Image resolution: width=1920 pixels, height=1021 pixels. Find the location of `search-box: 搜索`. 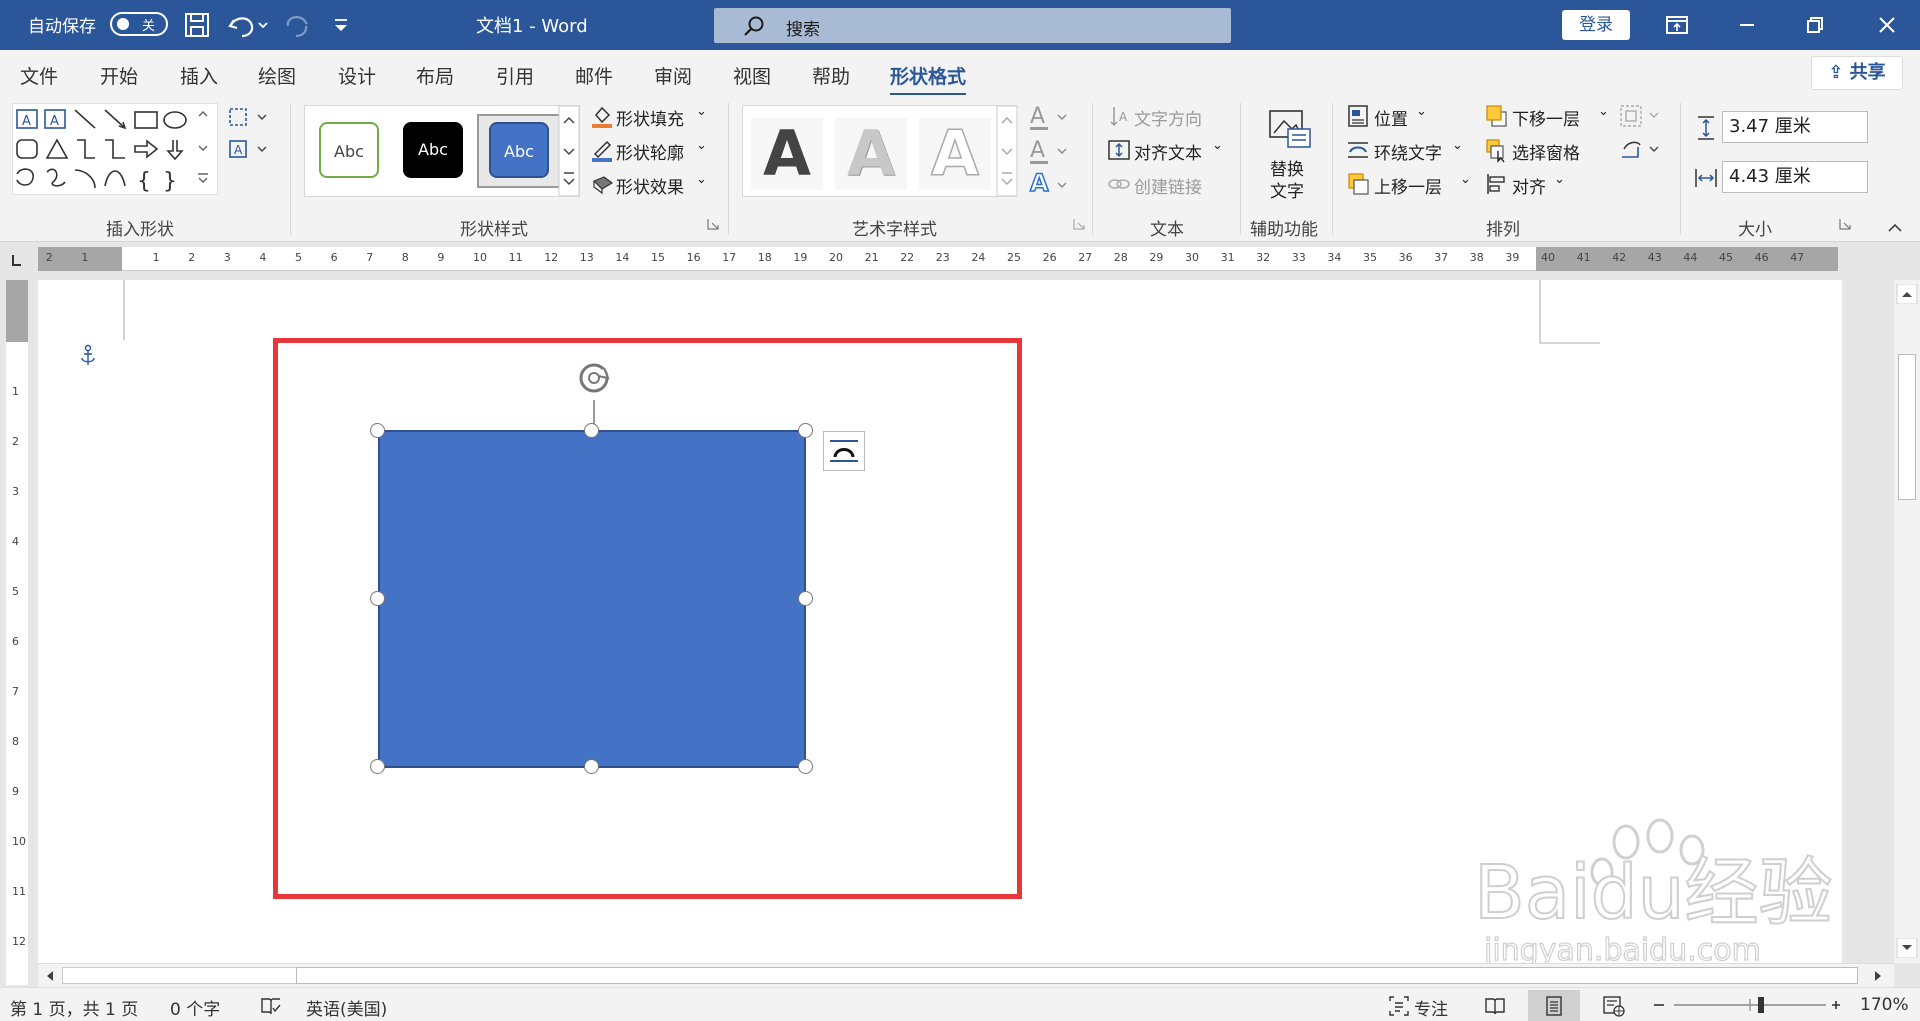

search-box: 搜索 is located at coordinates (972, 25).